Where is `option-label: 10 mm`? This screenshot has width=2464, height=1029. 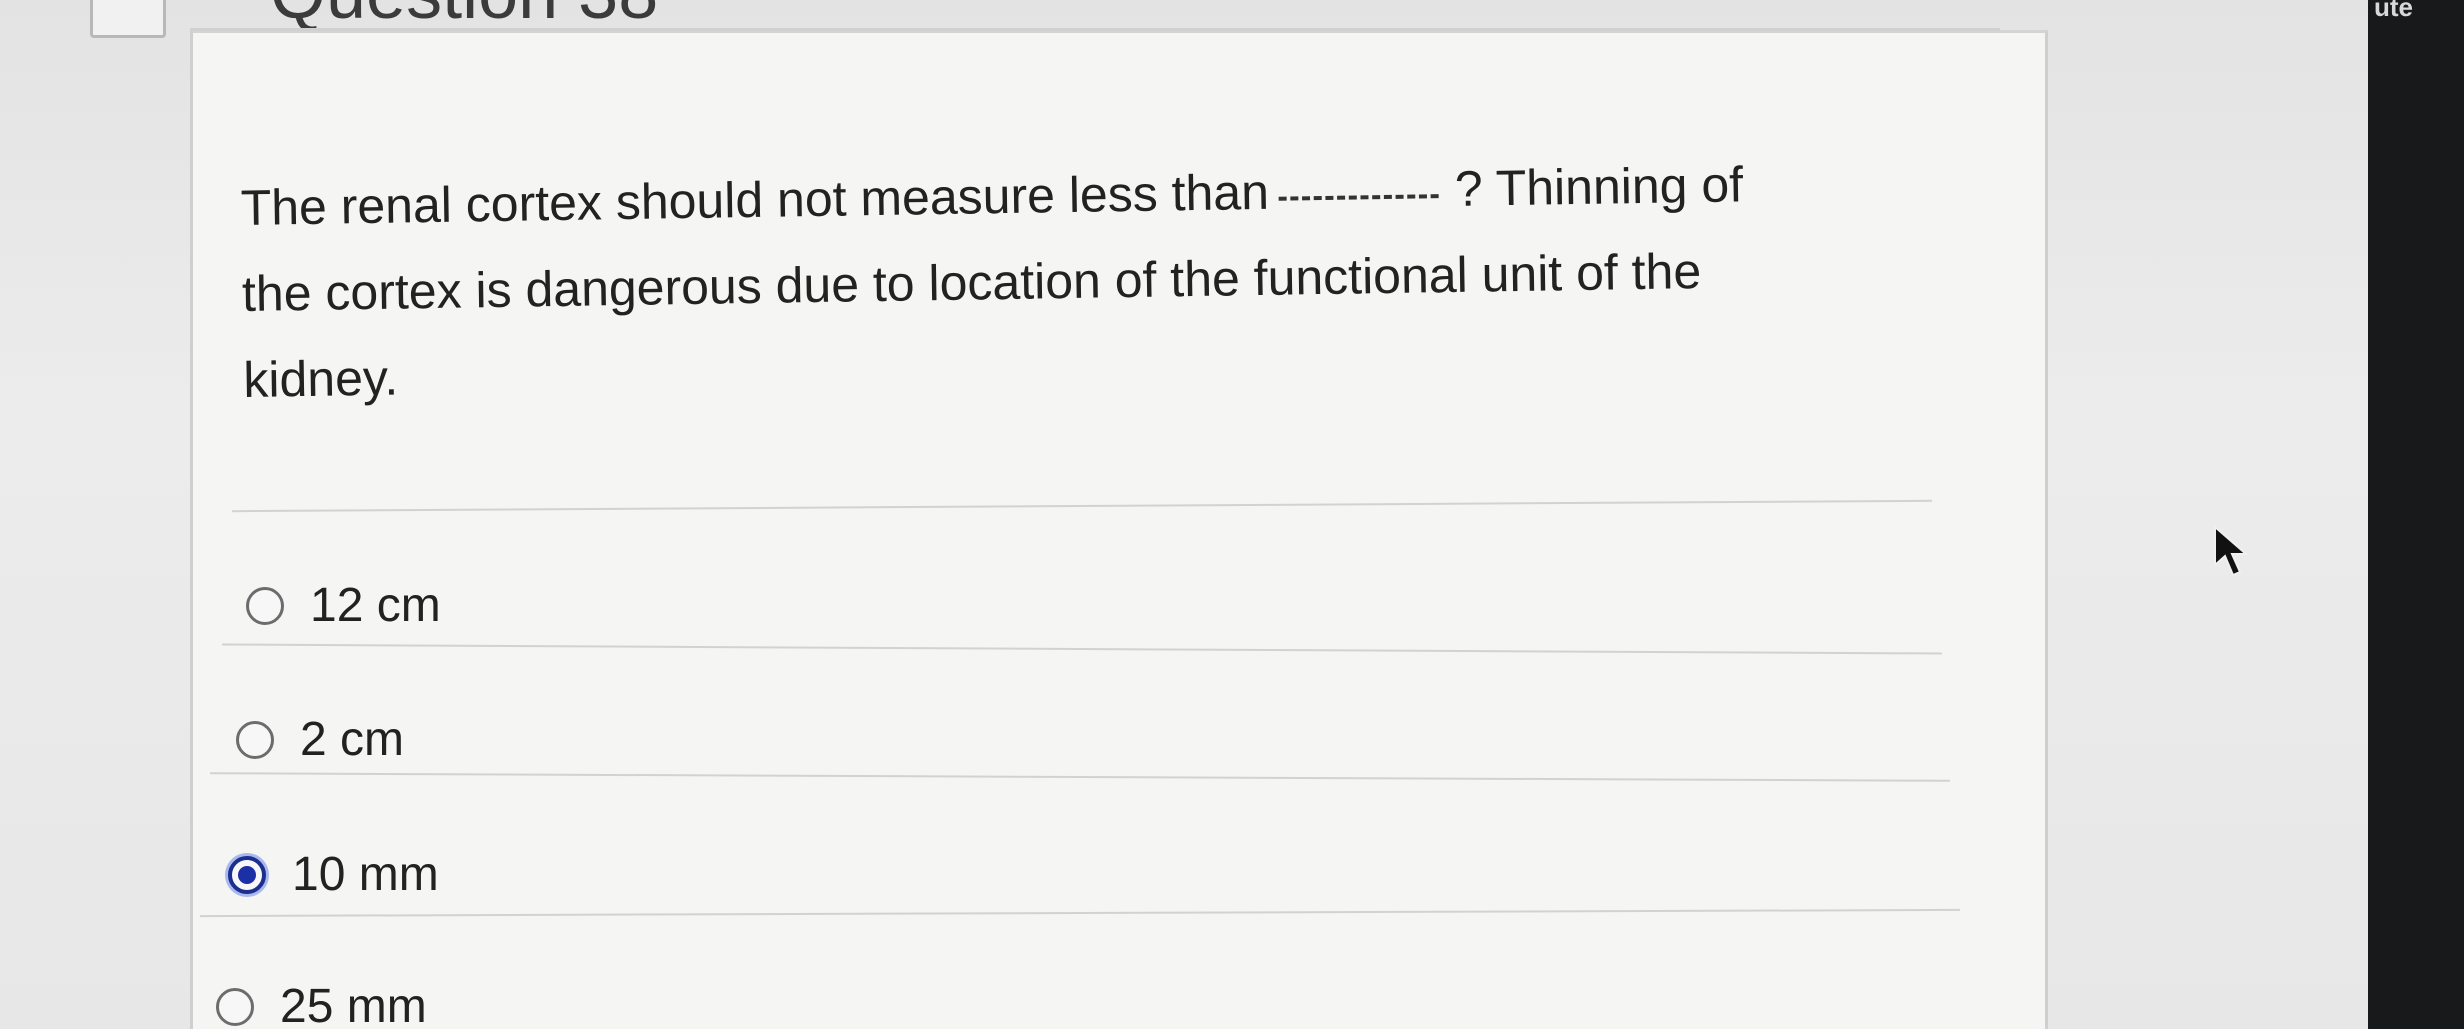 option-label: 10 mm is located at coordinates (365, 874).